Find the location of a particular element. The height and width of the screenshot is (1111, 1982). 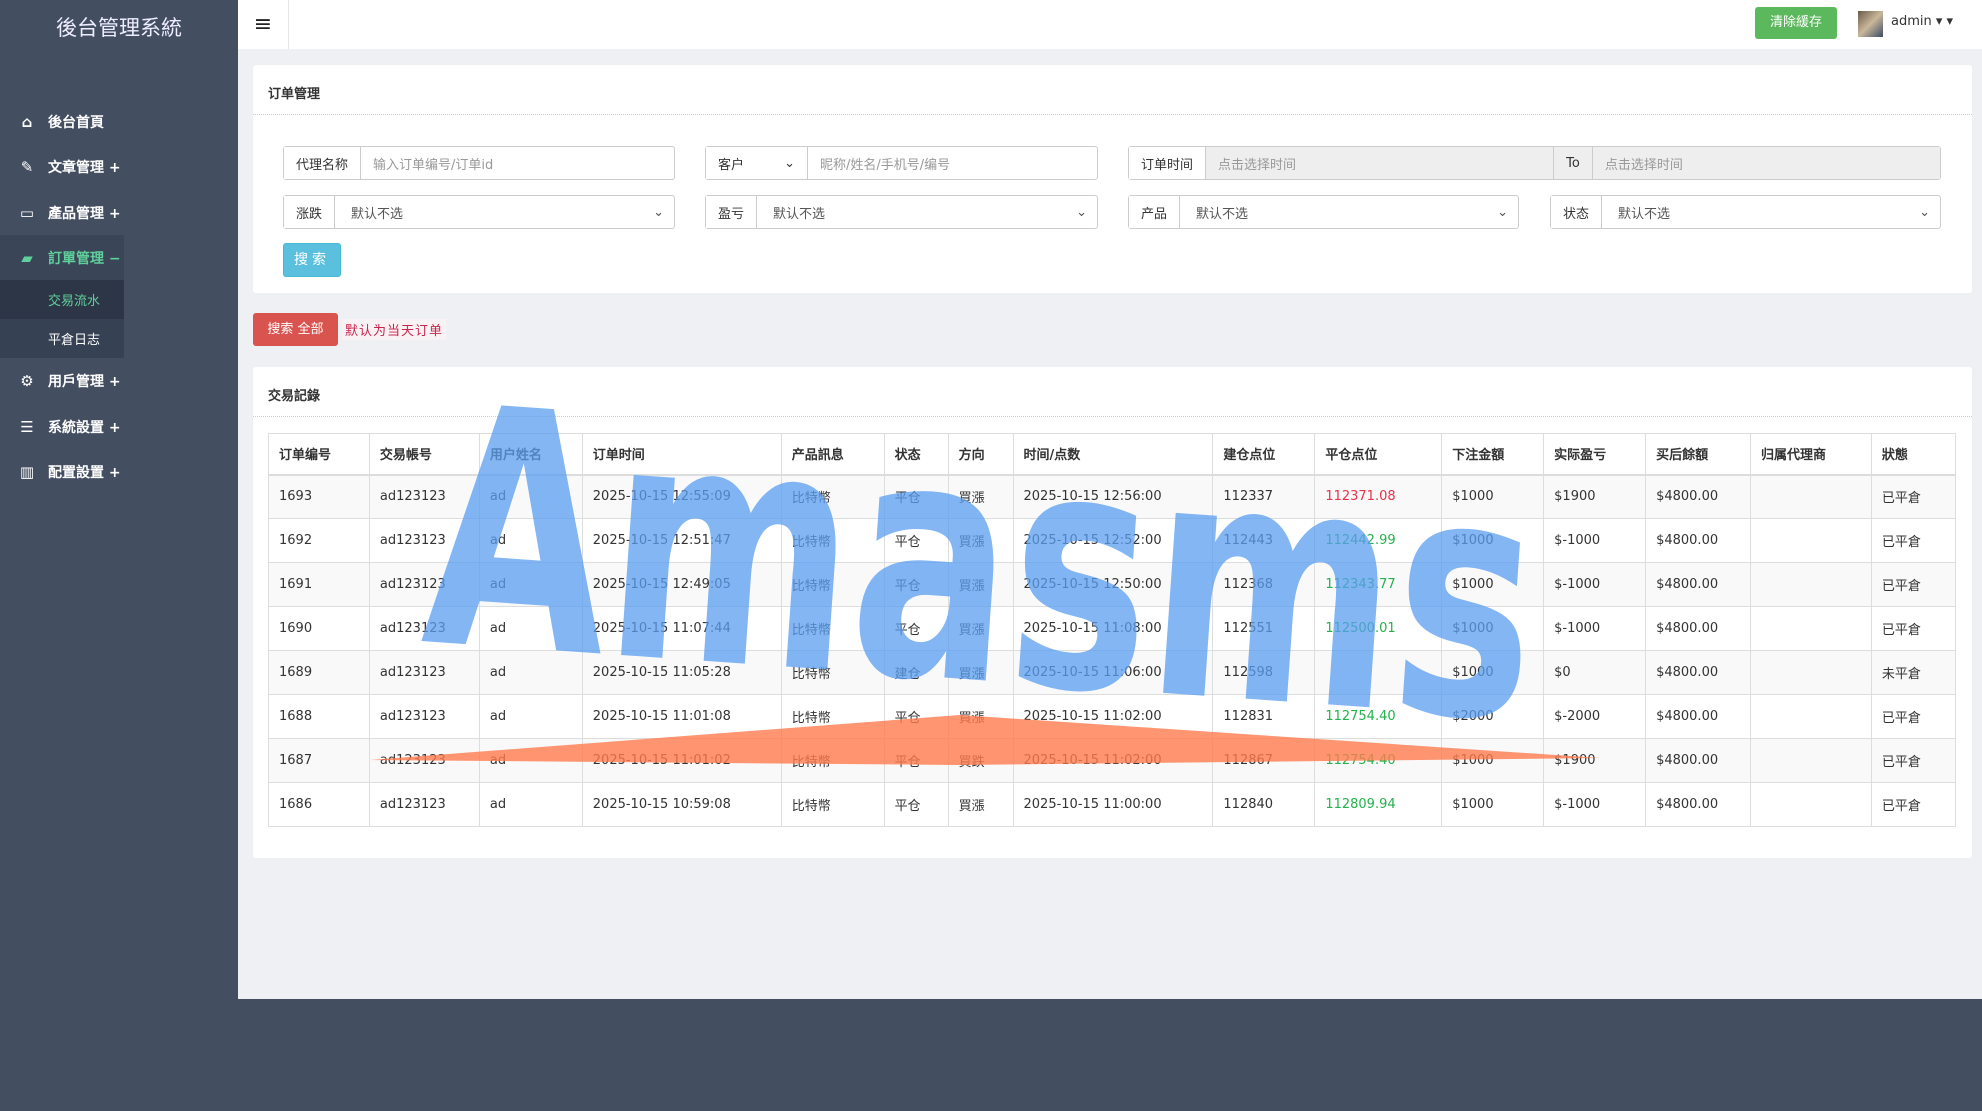

product-select-value: 默认不选 is located at coordinates (1222, 214).